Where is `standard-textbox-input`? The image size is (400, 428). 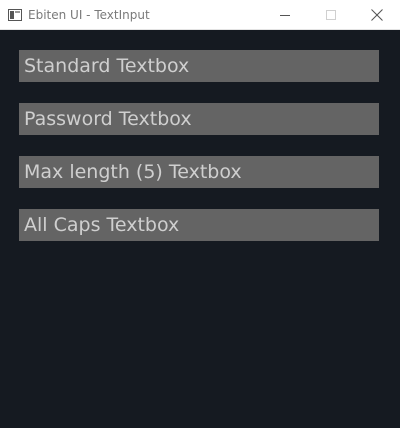
standard-textbox-input is located at coordinates (201, 66).